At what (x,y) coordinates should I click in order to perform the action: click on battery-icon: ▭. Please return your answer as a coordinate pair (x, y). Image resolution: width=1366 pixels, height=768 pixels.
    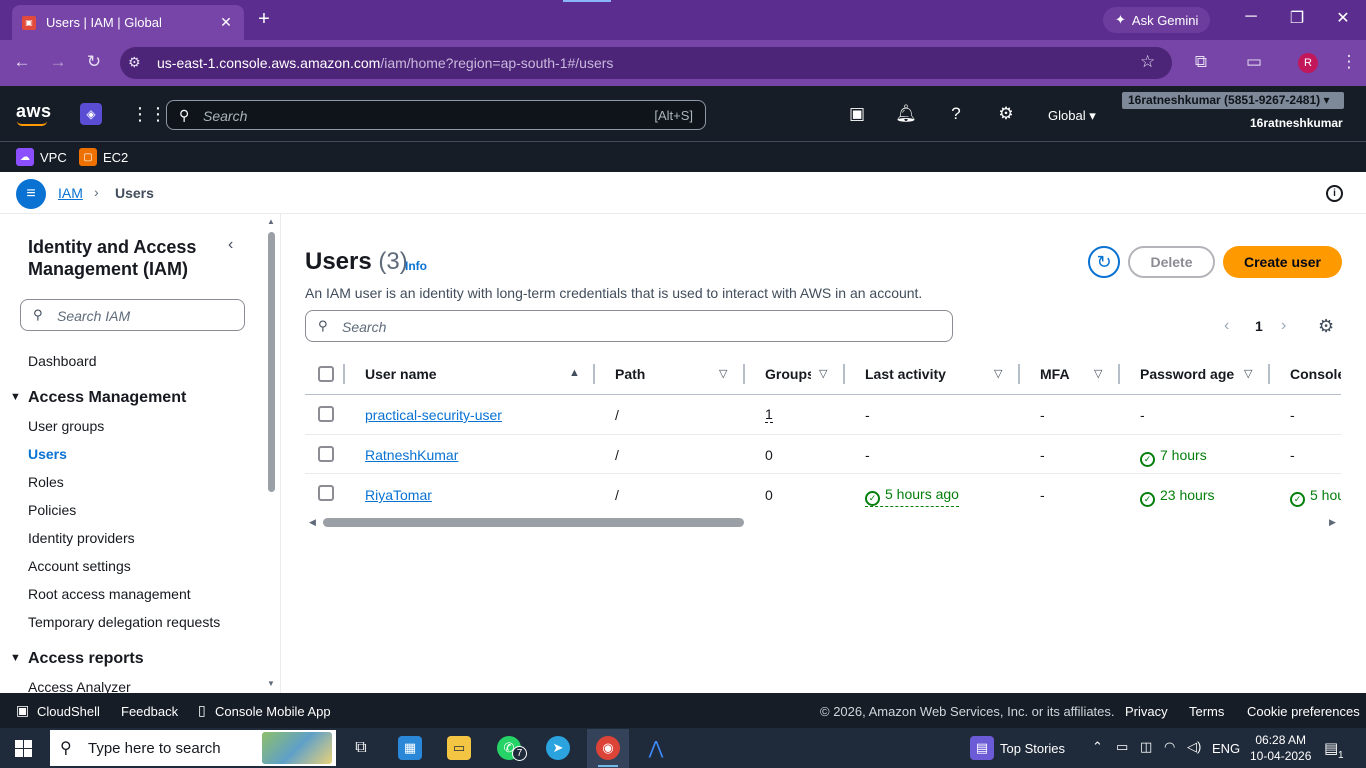
    Looking at the image, I should click on (1122, 747).